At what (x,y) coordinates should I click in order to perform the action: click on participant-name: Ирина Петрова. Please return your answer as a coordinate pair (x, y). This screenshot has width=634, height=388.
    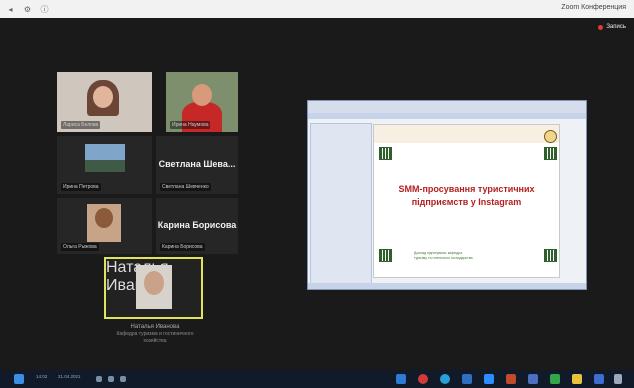
    Looking at the image, I should click on (81, 187).